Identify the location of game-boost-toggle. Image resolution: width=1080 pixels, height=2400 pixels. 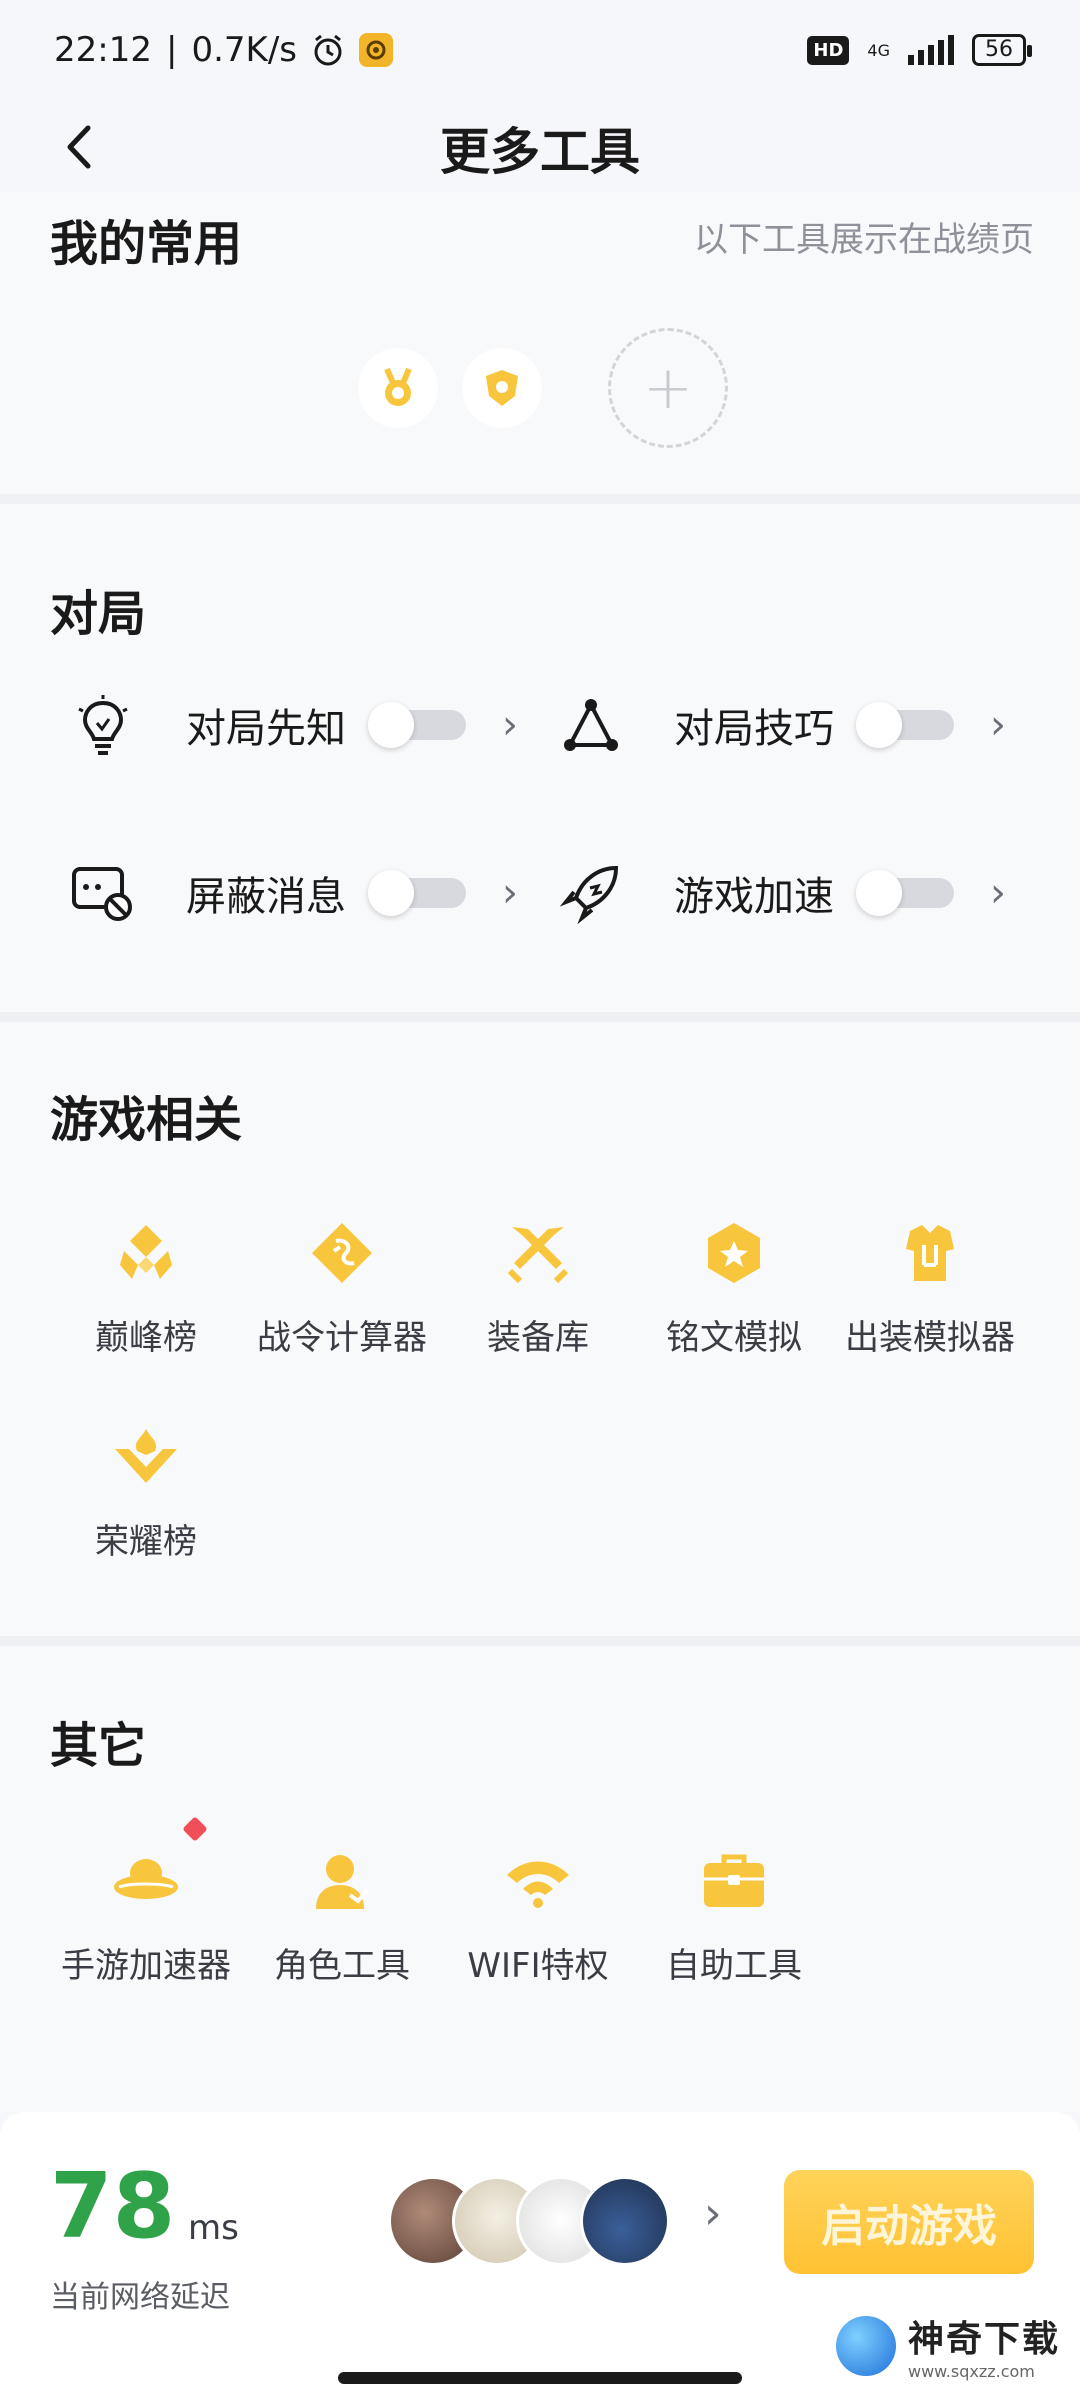
(905, 893).